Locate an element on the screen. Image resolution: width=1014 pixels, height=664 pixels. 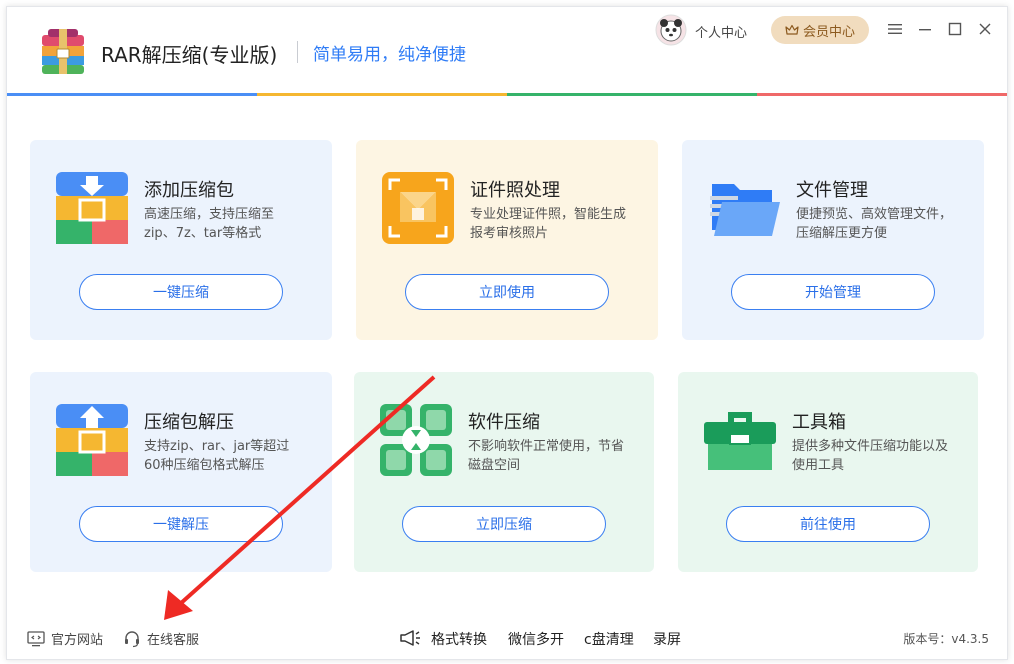
card-description: 不影响软件正常使用，节省磁盘空间 is located at coordinates (546, 456).